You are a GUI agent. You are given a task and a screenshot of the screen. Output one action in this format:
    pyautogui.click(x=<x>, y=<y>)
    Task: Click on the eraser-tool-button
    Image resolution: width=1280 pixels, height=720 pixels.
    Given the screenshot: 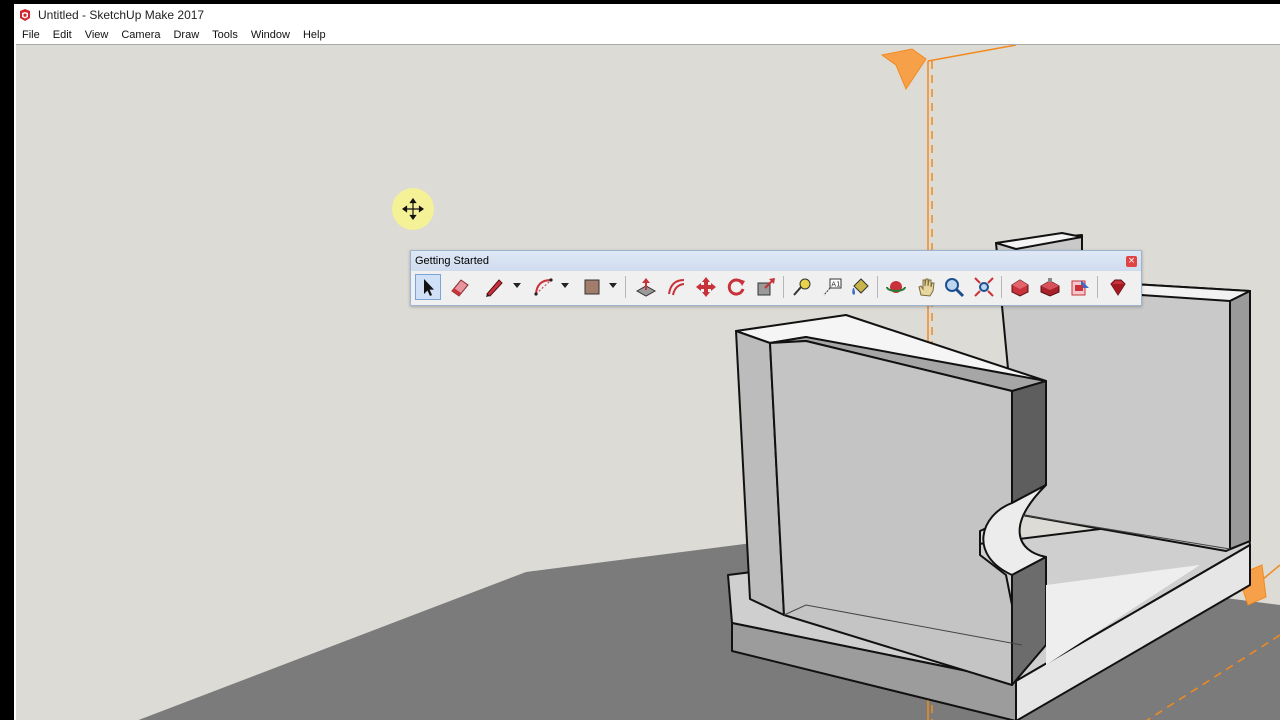 What is the action you would take?
    pyautogui.click(x=460, y=287)
    